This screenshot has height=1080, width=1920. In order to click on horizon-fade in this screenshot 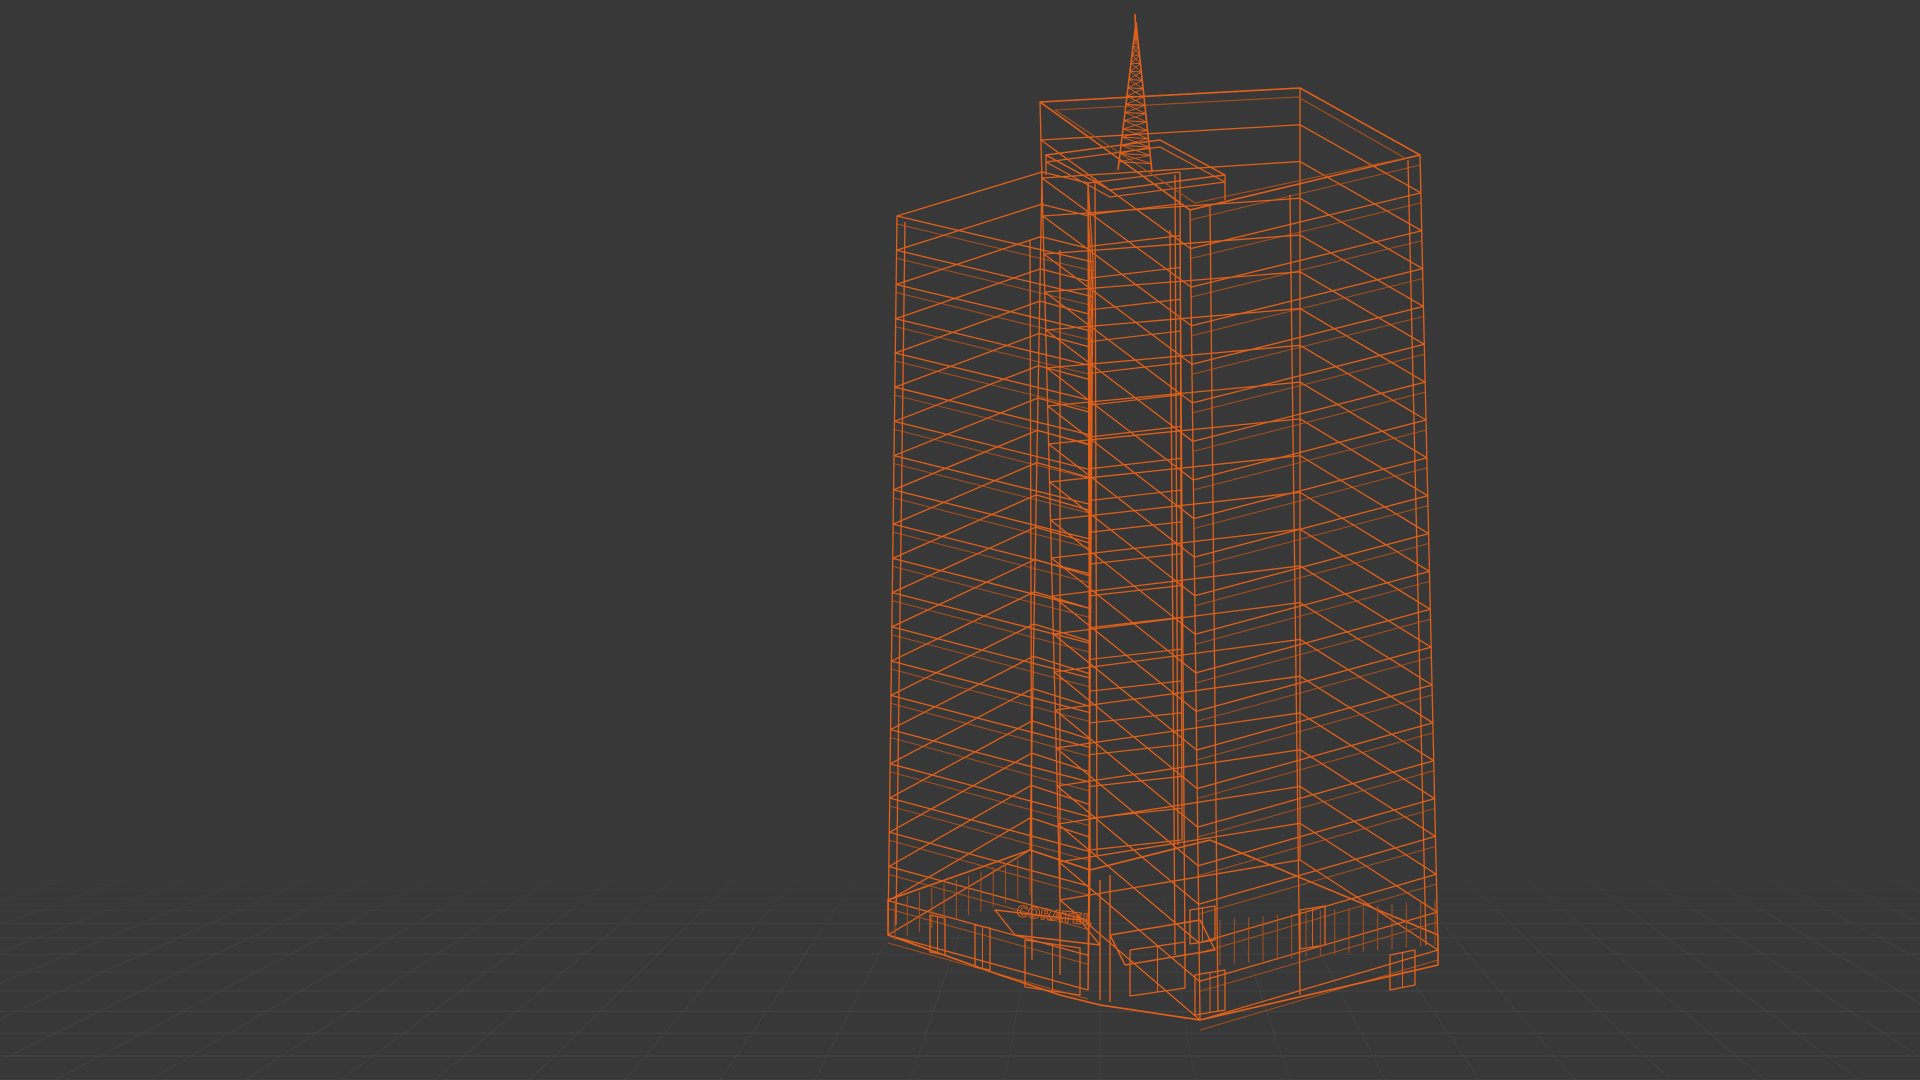, I will do `click(960, 900)`.